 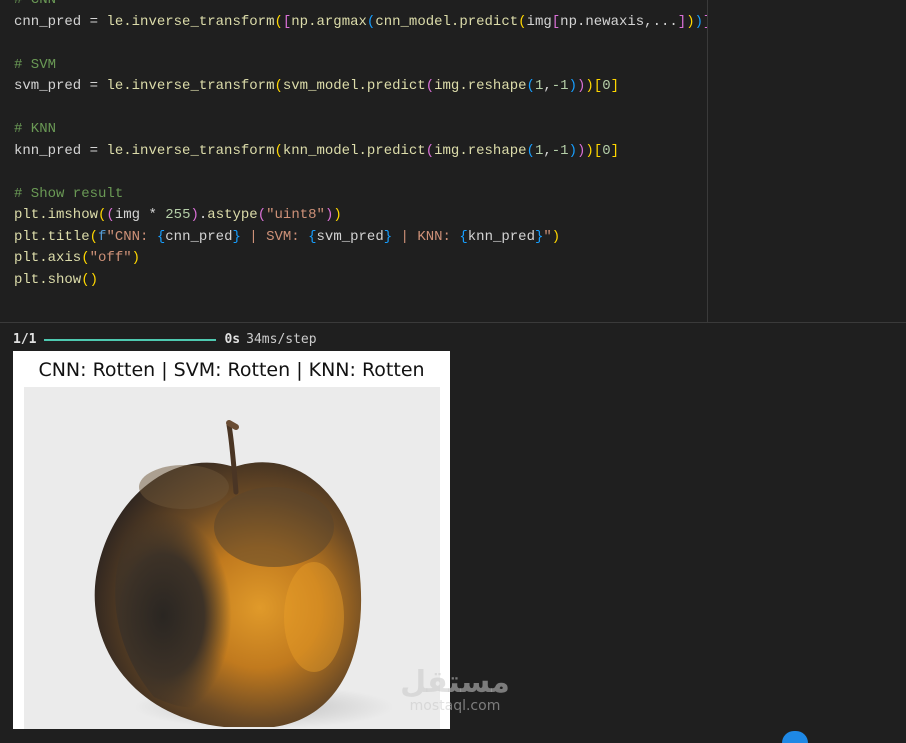 I want to click on figure-title: CNN: Rotten | SVM: Rotten | KNN: Rotten, so click(x=231, y=370).